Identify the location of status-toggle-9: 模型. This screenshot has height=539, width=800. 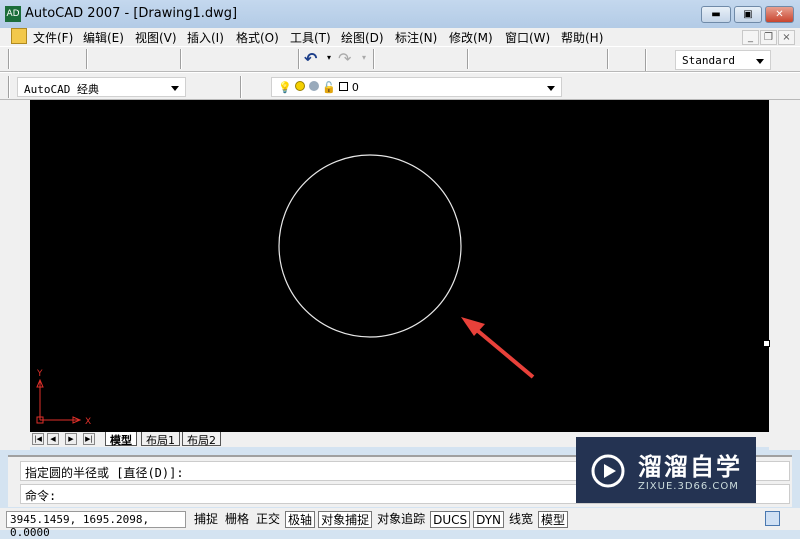
(553, 519).